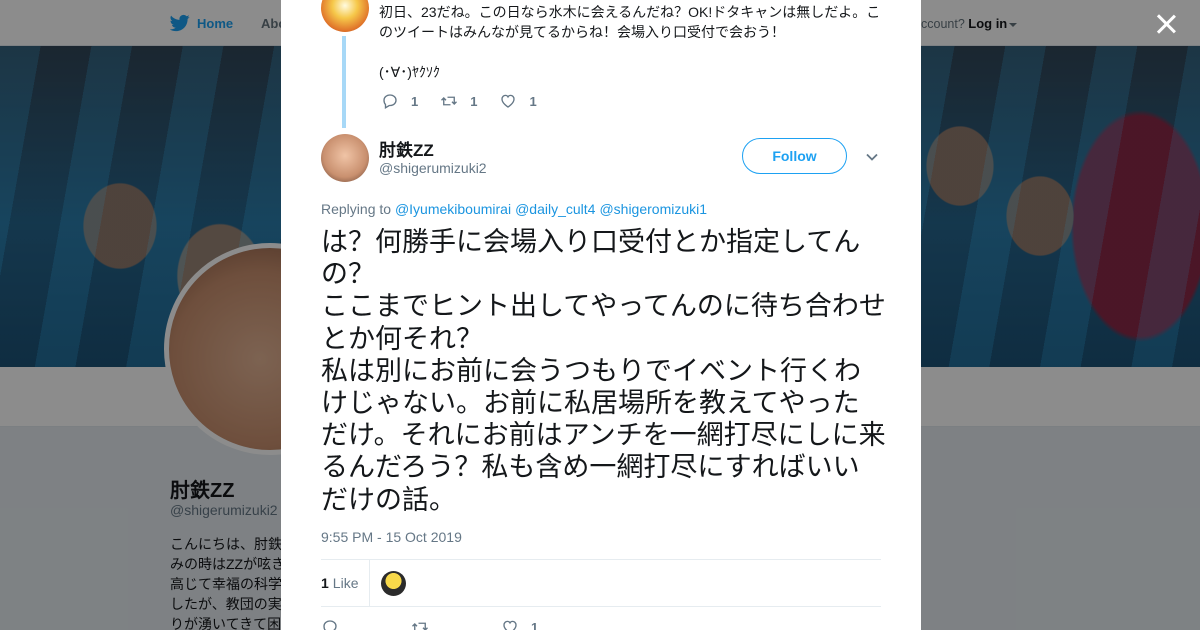  I want to click on author-avatar, so click(345, 158).